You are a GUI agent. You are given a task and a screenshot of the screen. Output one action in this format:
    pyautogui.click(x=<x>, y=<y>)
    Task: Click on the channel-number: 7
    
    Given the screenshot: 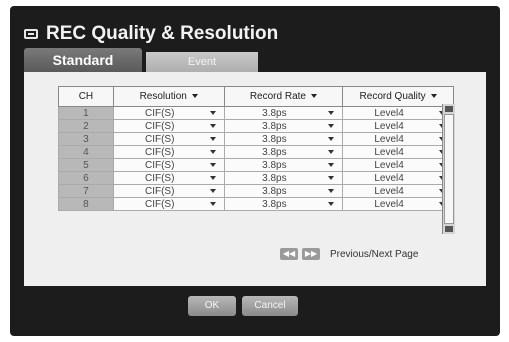 What is the action you would take?
    pyautogui.click(x=86, y=191)
    